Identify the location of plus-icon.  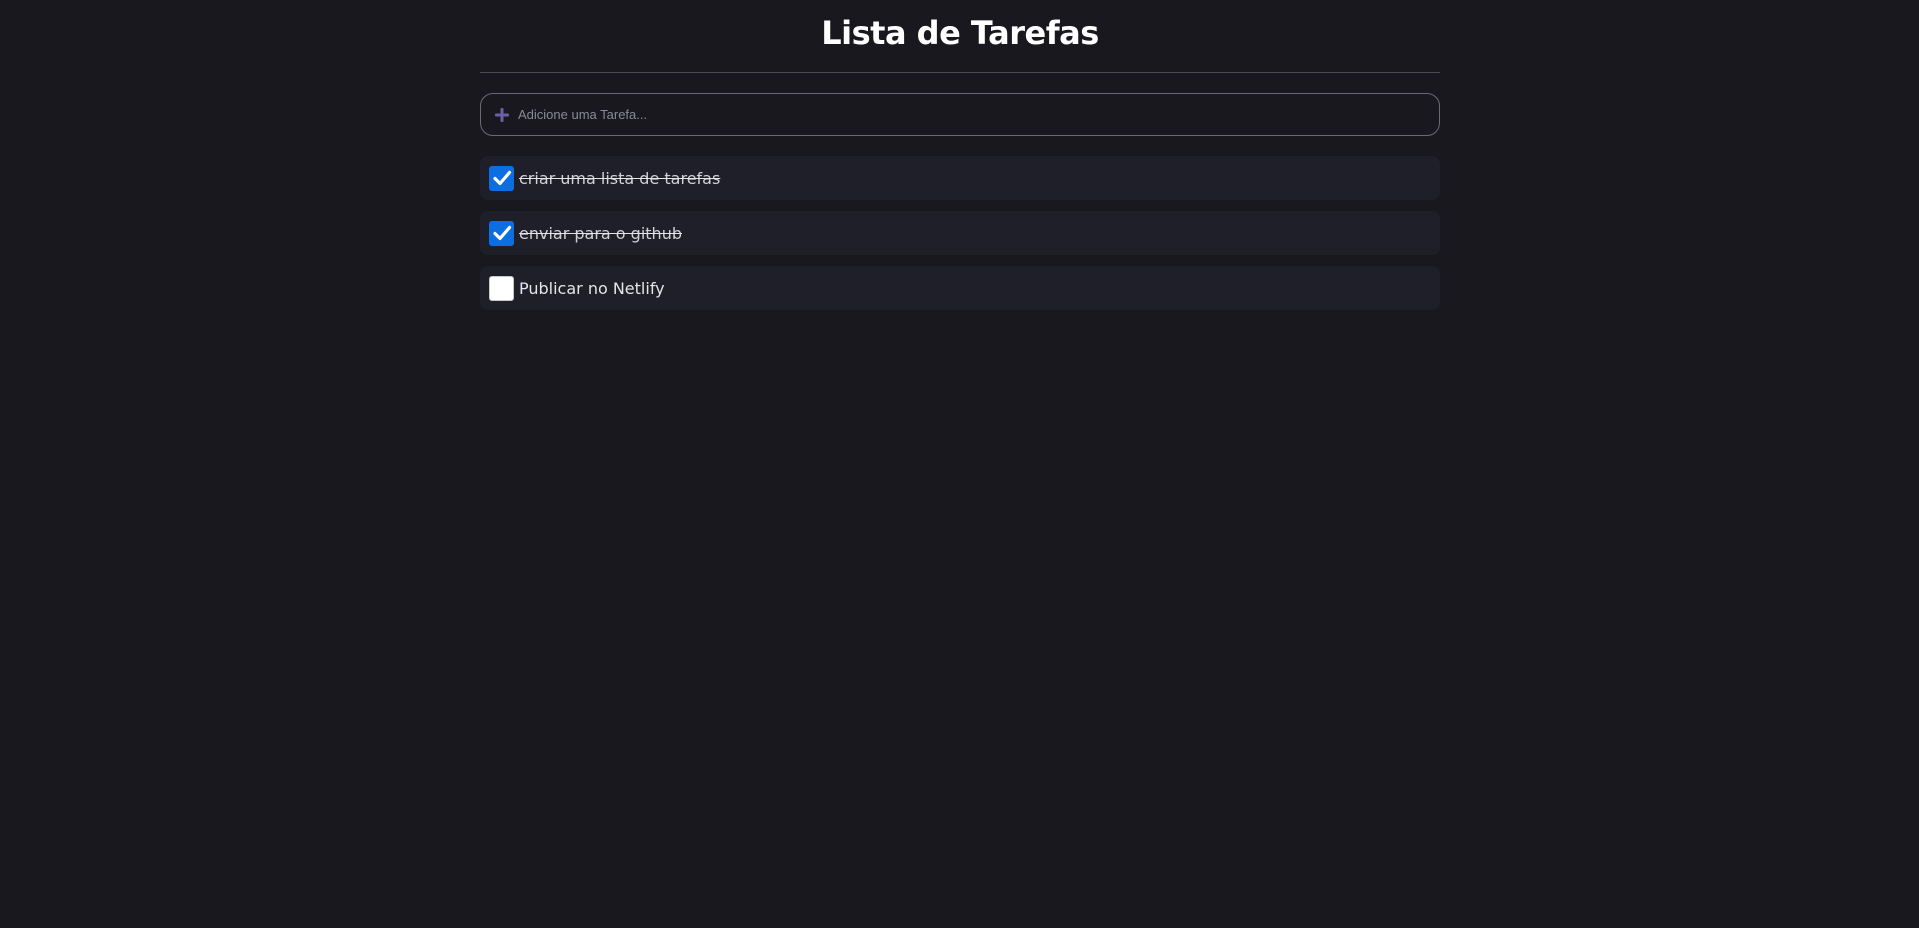
(502, 115).